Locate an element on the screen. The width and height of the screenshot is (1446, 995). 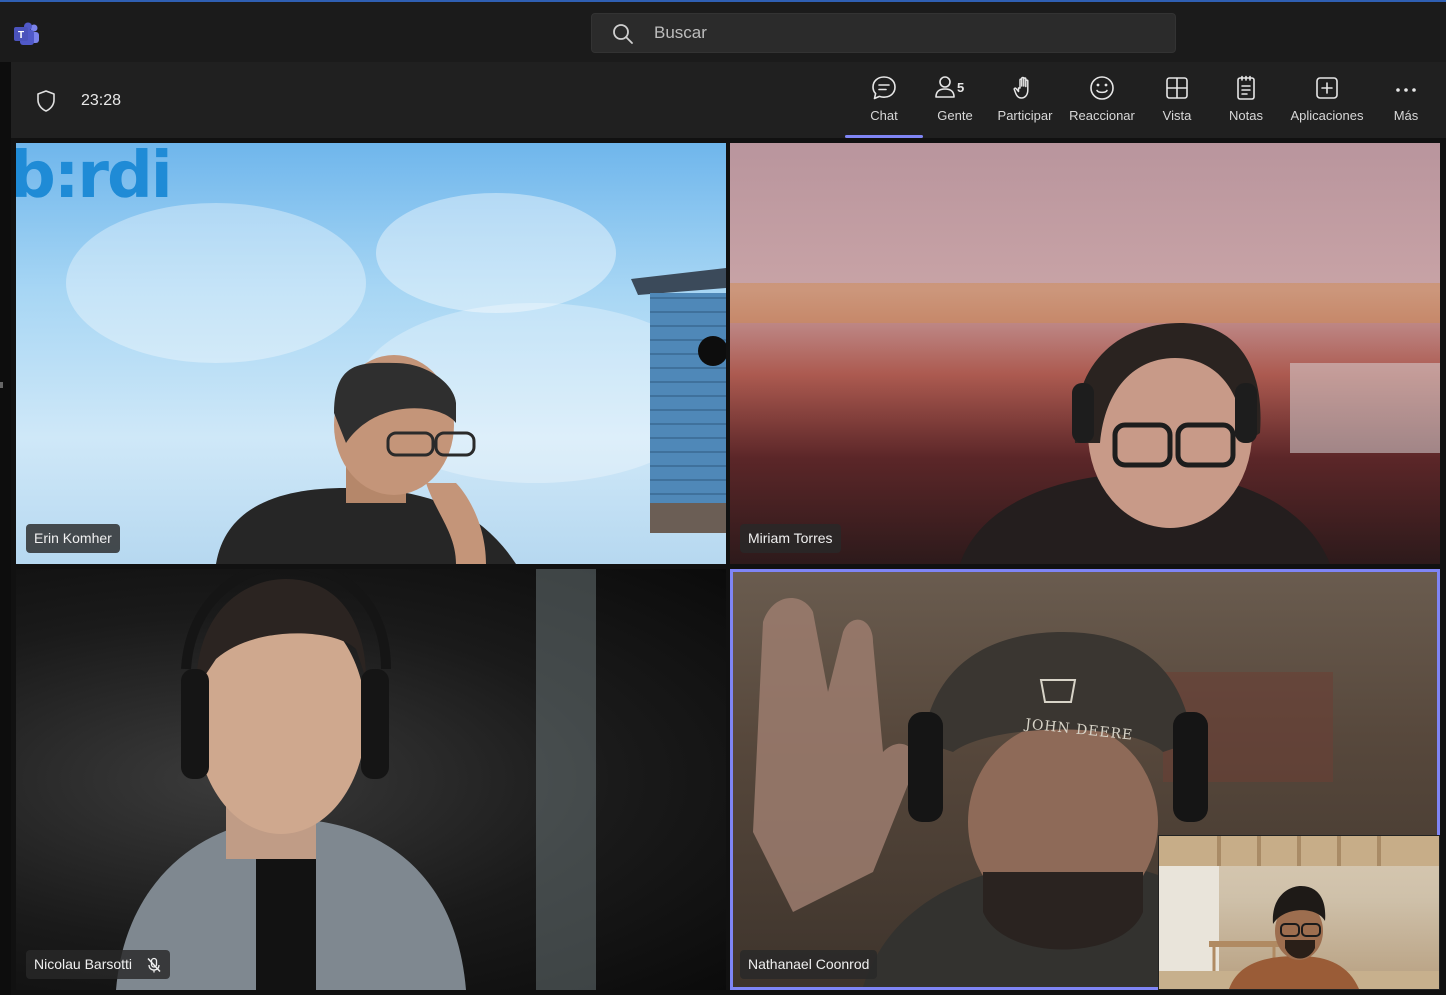
participant-name-tag: Nicolau Barsotti is located at coordinates (98, 964).